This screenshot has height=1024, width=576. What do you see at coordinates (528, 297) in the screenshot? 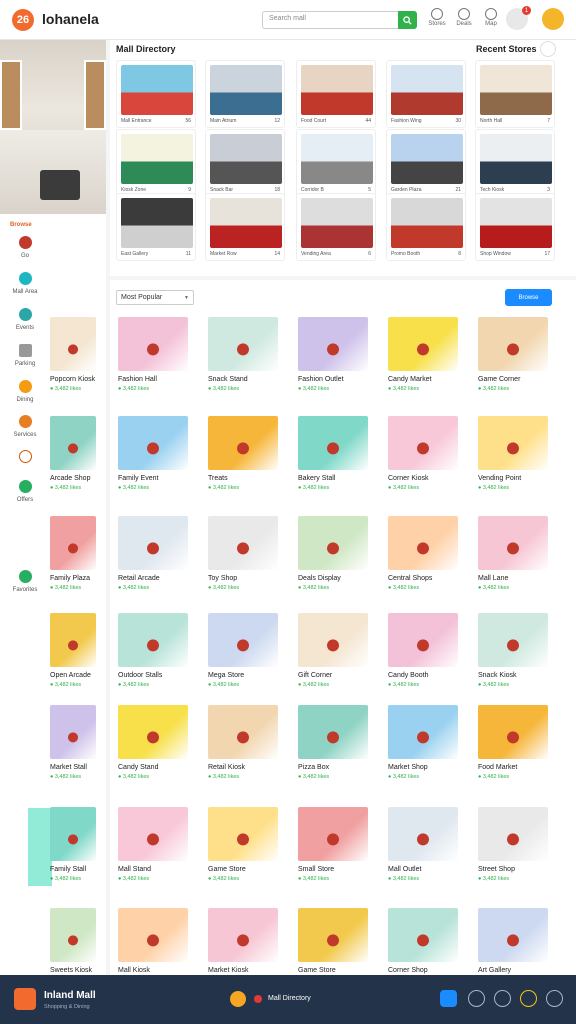
I see `browse-button: Browse` at bounding box center [528, 297].